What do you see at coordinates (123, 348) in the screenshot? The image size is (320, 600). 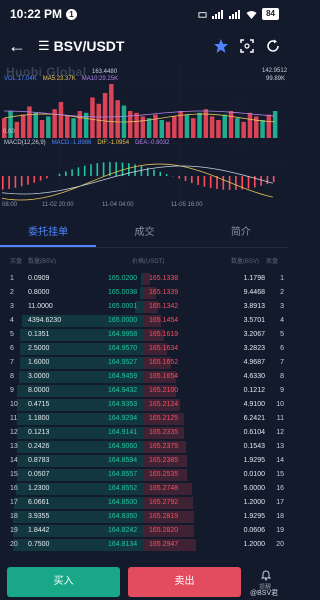 I see `bid-price: 164.9570` at bounding box center [123, 348].